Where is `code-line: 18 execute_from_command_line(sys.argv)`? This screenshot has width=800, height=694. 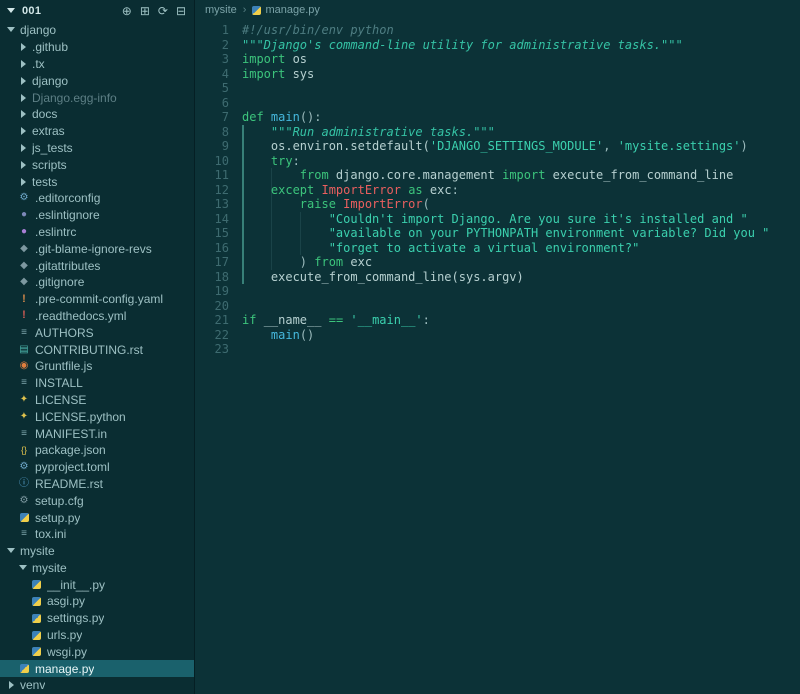 code-line: 18 execute_from_command_line(sys.argv) is located at coordinates (497, 277).